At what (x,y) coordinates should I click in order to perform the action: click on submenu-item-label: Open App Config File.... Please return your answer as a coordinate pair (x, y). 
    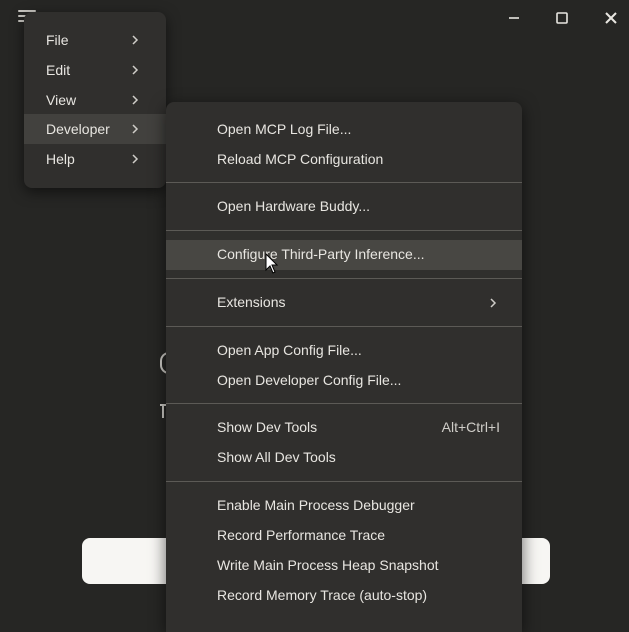
    Looking at the image, I should click on (289, 350).